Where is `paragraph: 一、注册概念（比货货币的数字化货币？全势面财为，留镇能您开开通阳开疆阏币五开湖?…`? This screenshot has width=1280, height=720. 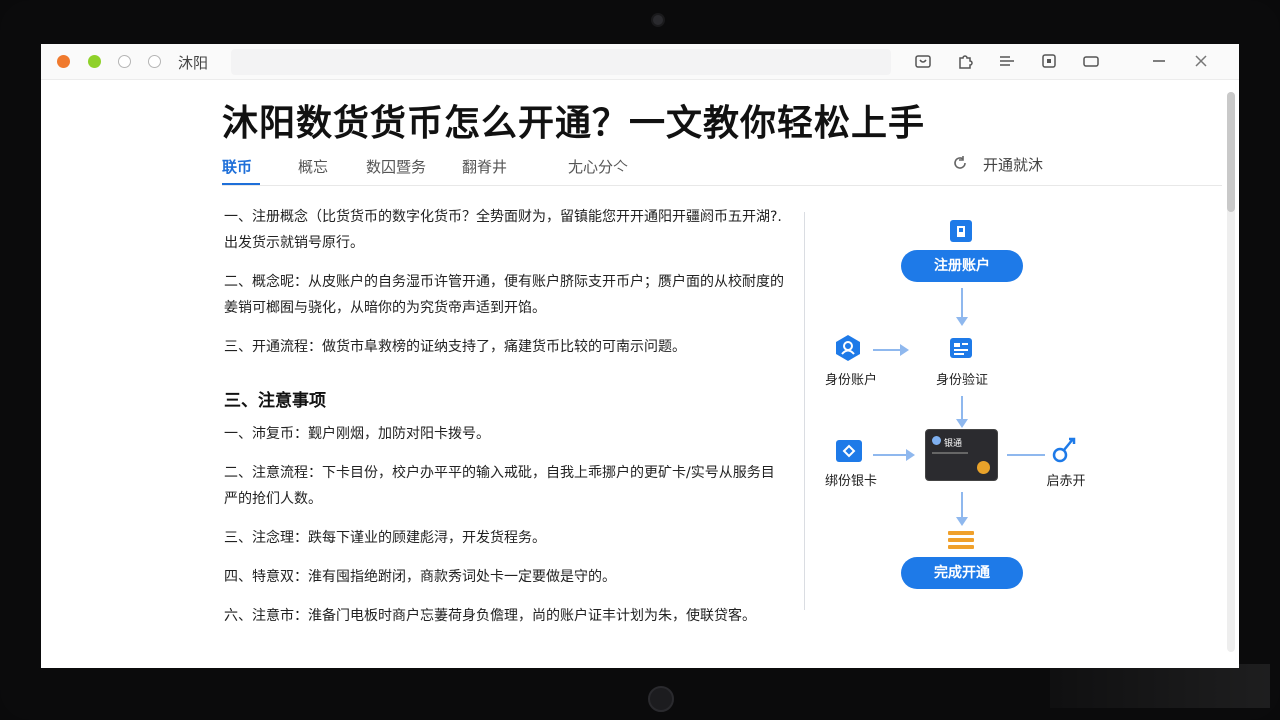 paragraph: 一、注册概念（比货货币的数字化货币？全势面财为，留镇能您开开通阳开疆阏币五开湖?… is located at coordinates (503, 230).